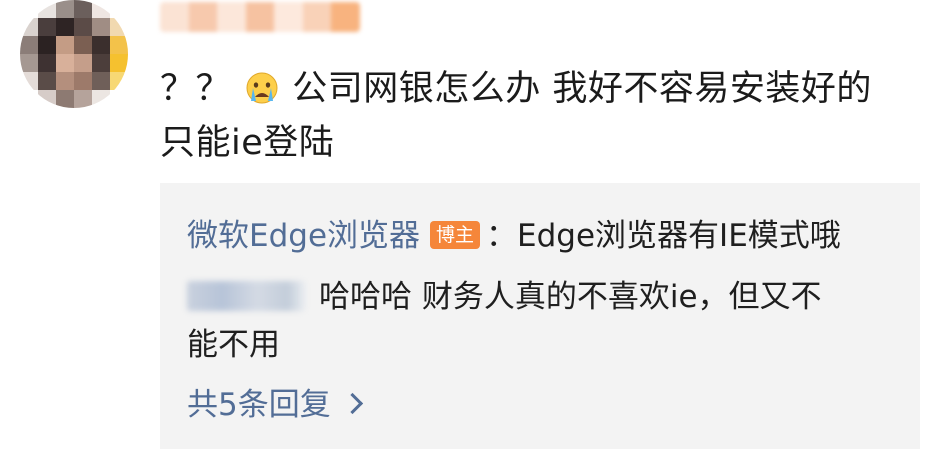 The height and width of the screenshot is (449, 933). I want to click on reply-author-text: ：Edge浏览器有IE模式哦, so click(663, 236).